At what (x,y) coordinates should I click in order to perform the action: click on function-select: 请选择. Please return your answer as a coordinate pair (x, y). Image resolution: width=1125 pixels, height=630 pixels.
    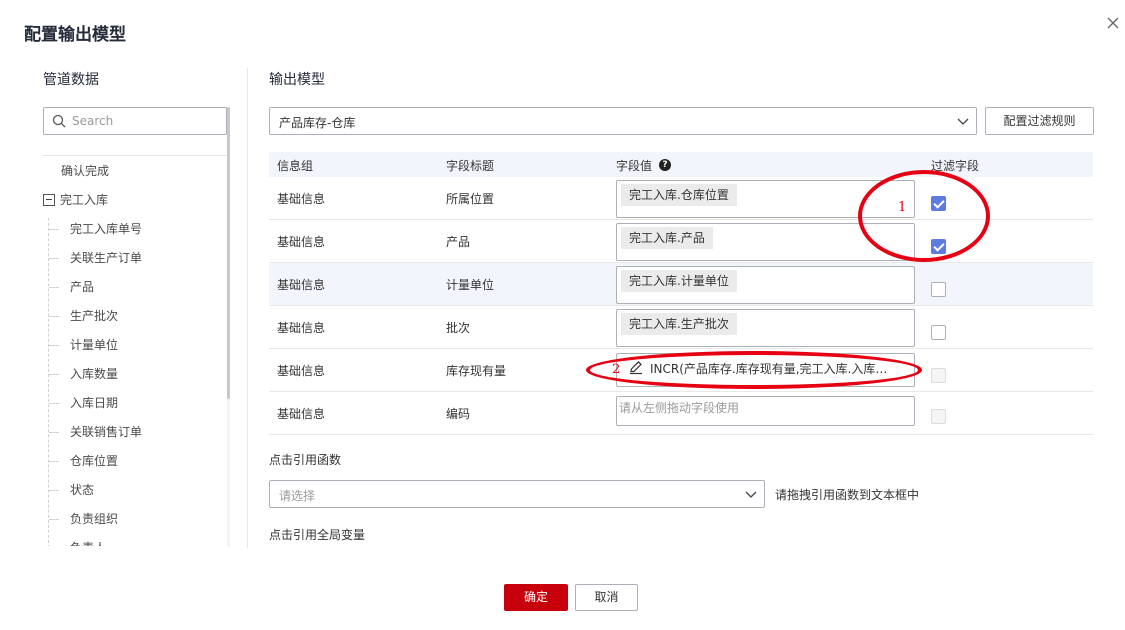
    Looking at the image, I should click on (517, 494).